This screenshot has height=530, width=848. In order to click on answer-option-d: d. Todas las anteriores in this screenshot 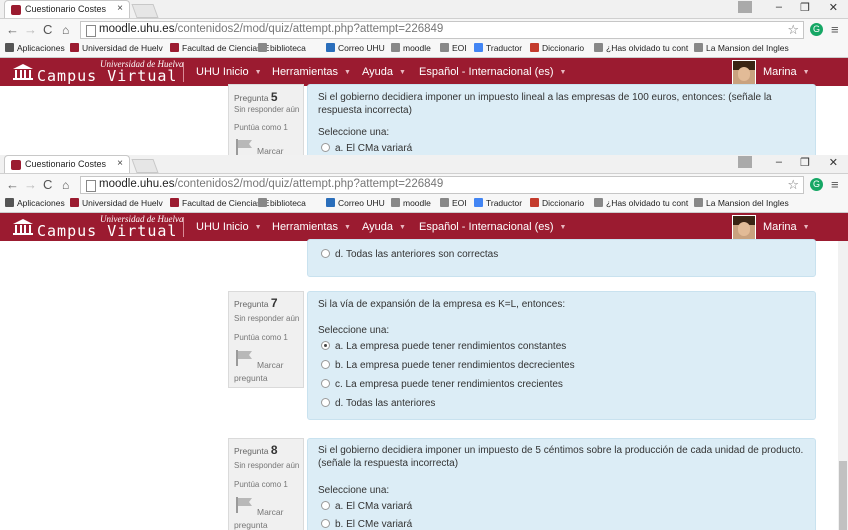, I will do `click(378, 403)`.